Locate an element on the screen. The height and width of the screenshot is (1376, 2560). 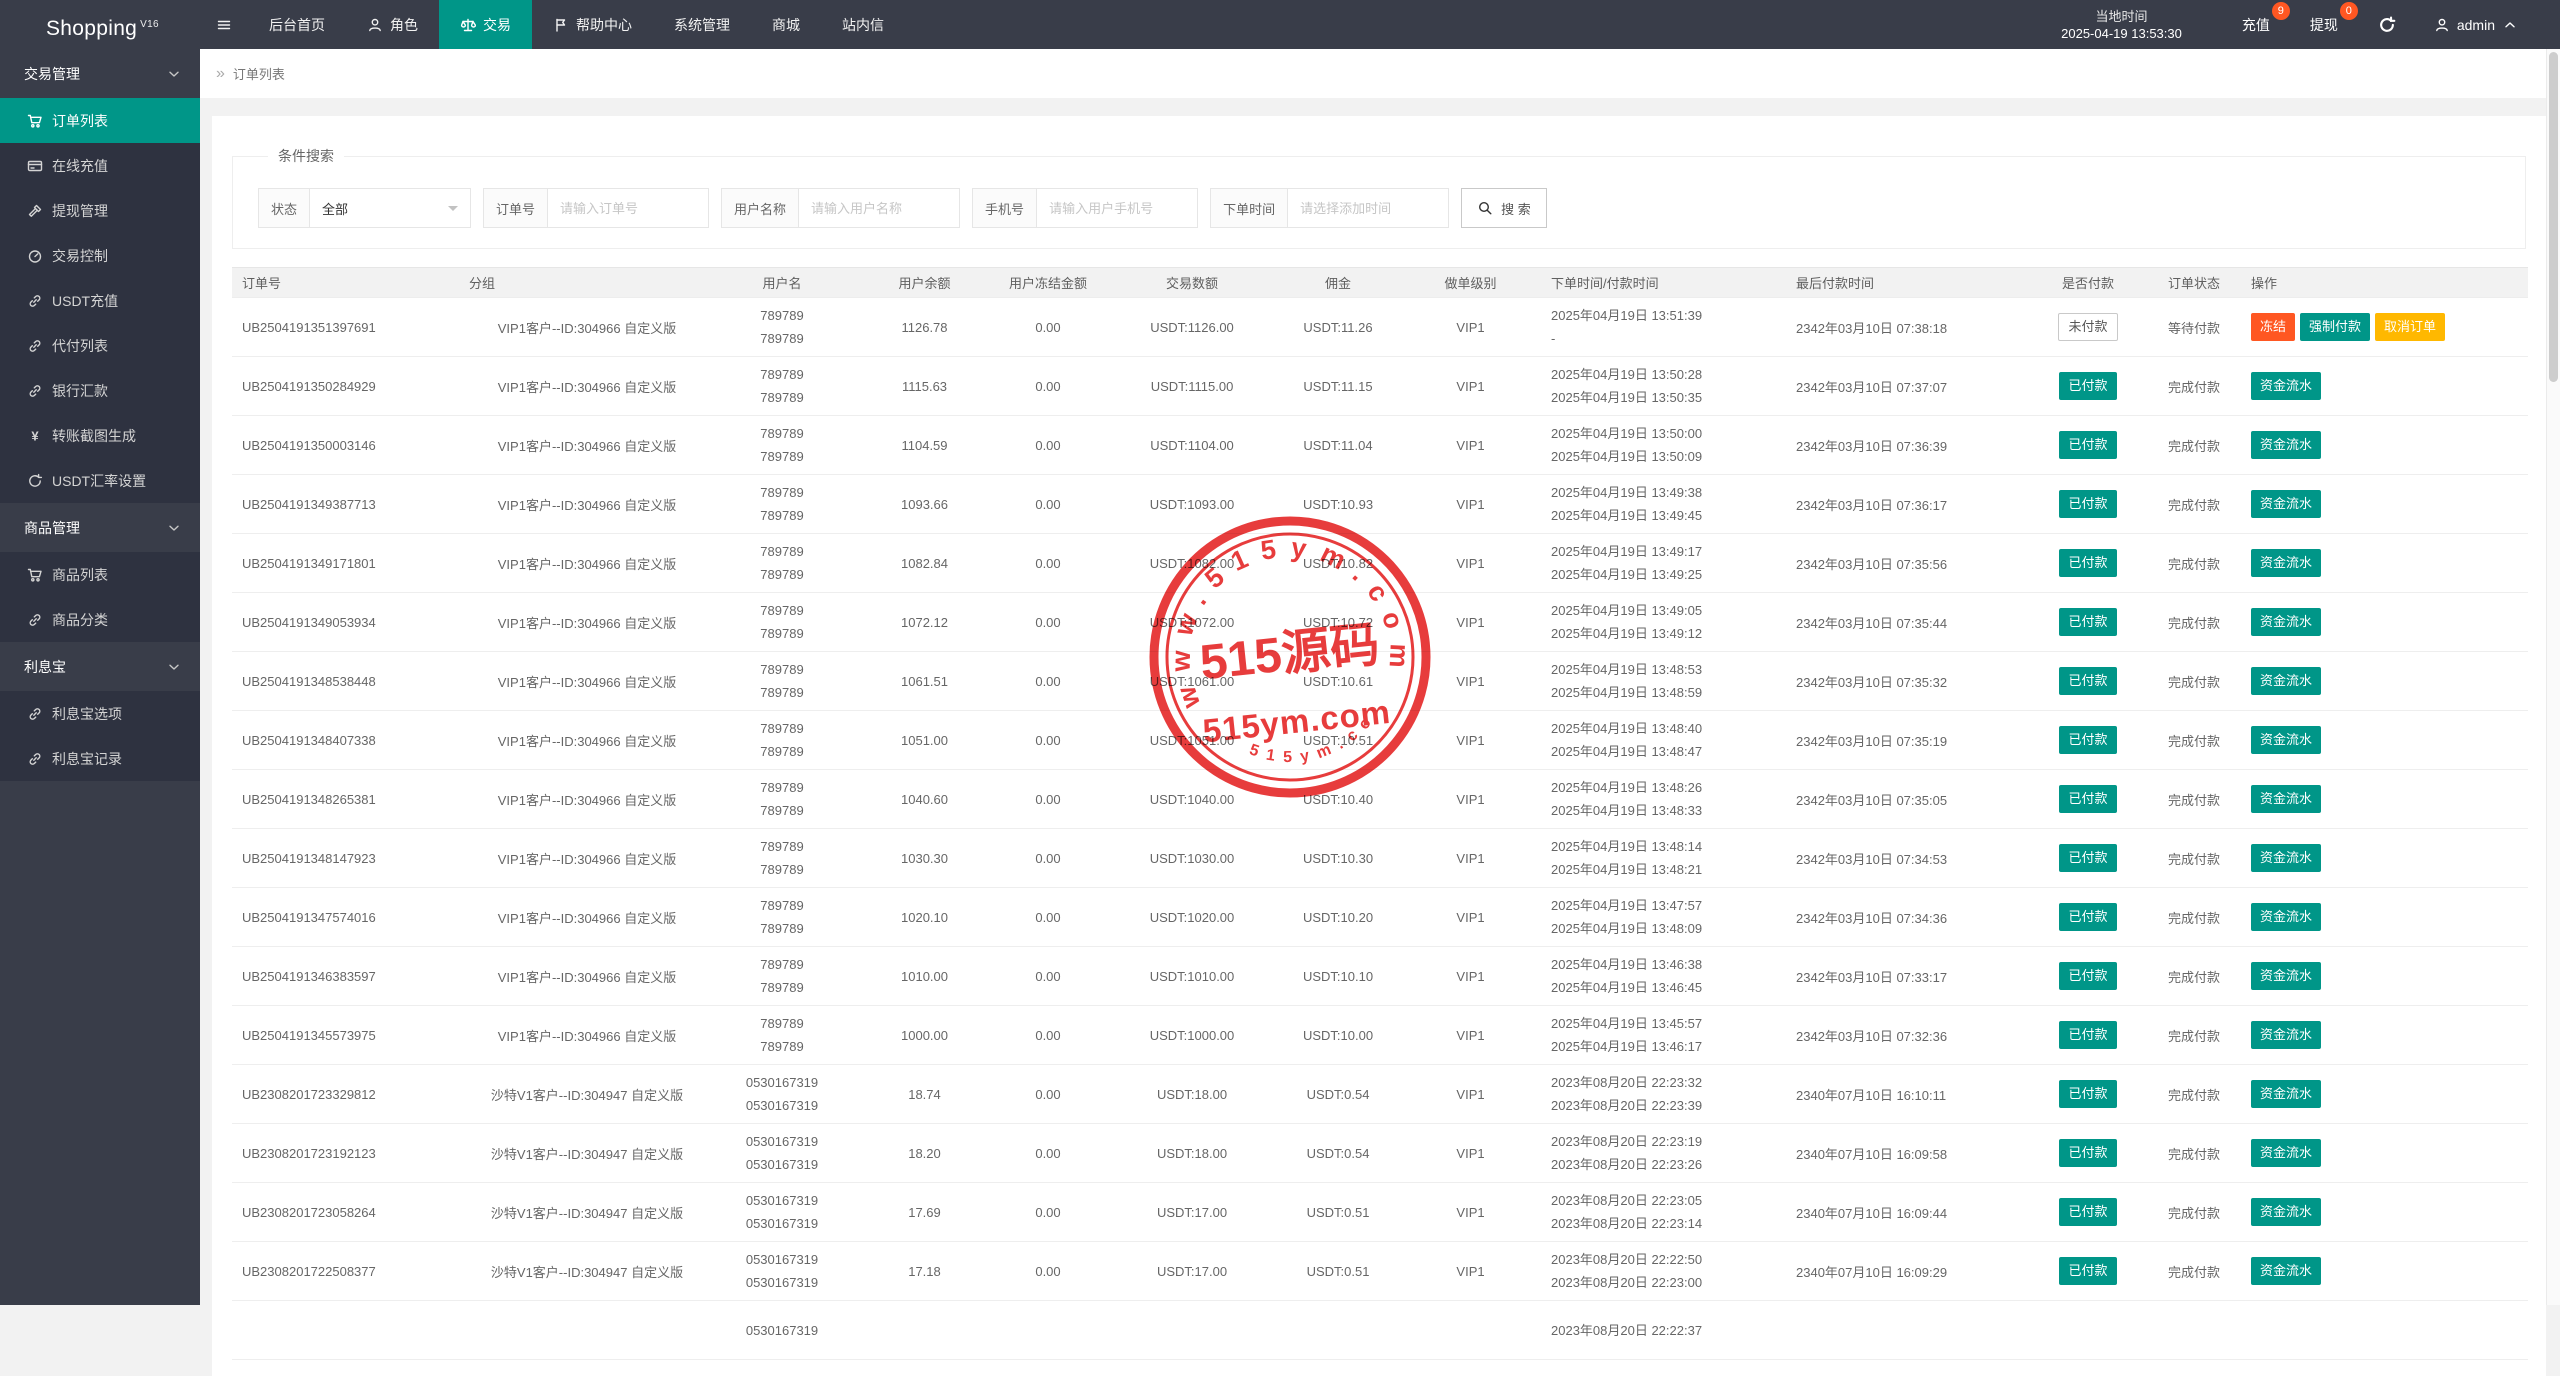
sidebar-item-interest-records: 利息宝记录 is located at coordinates (100, 758).